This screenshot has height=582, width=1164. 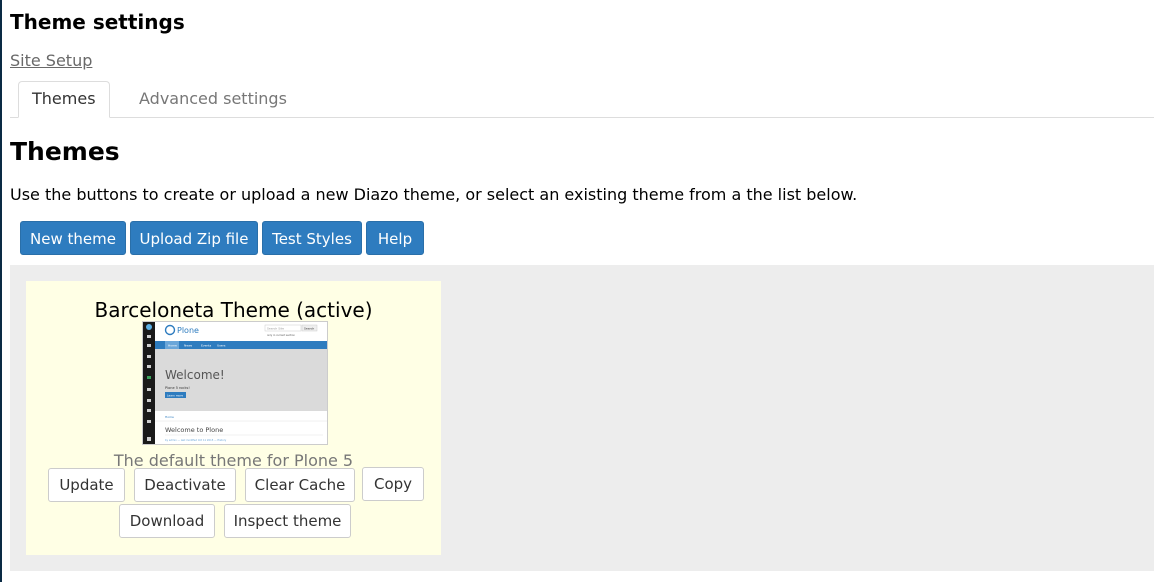 What do you see at coordinates (1, 291) in the screenshot?
I see `left-edge-bar` at bounding box center [1, 291].